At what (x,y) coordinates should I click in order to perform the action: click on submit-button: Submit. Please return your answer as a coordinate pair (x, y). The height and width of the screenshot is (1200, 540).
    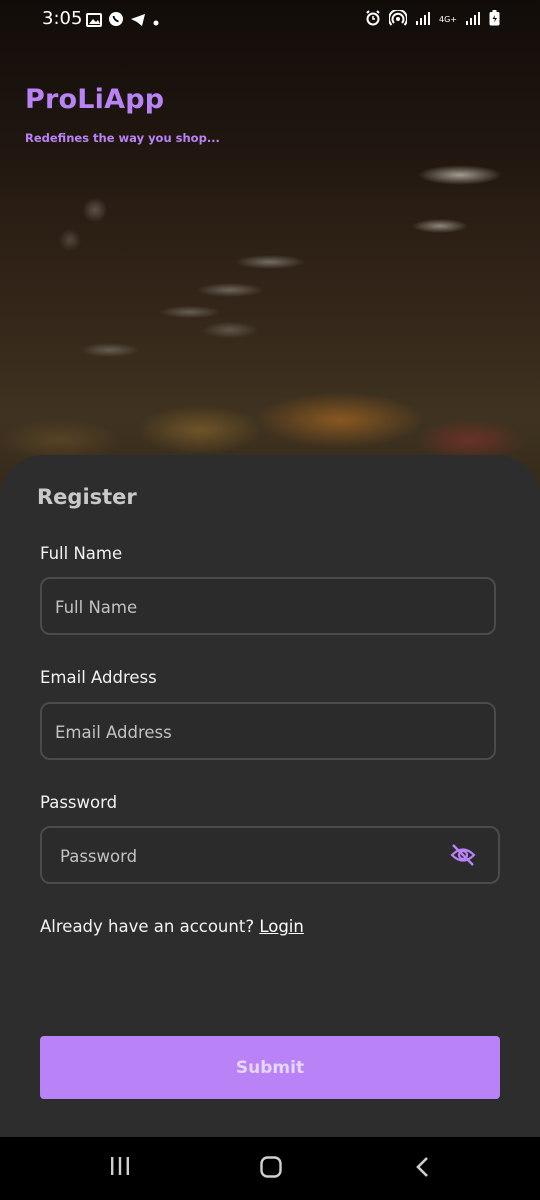
    Looking at the image, I should click on (270, 1067).